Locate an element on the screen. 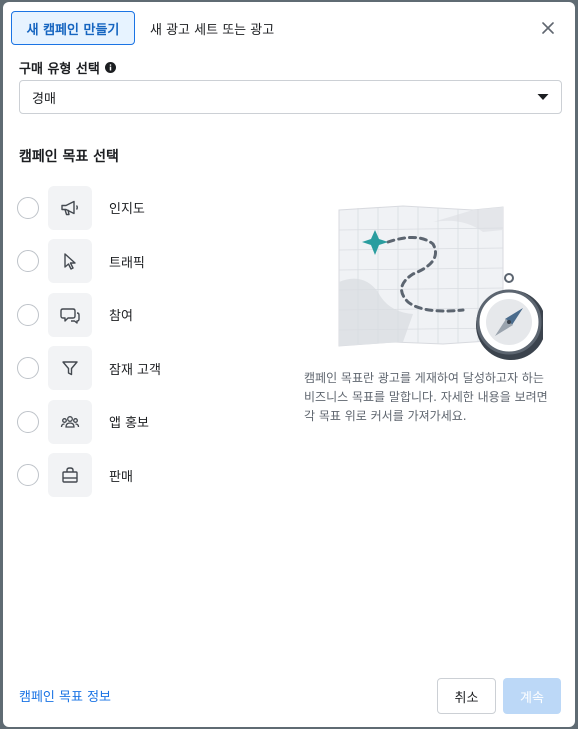 Image resolution: width=578 pixels, height=729 pixels. close-icon is located at coordinates (548, 28).